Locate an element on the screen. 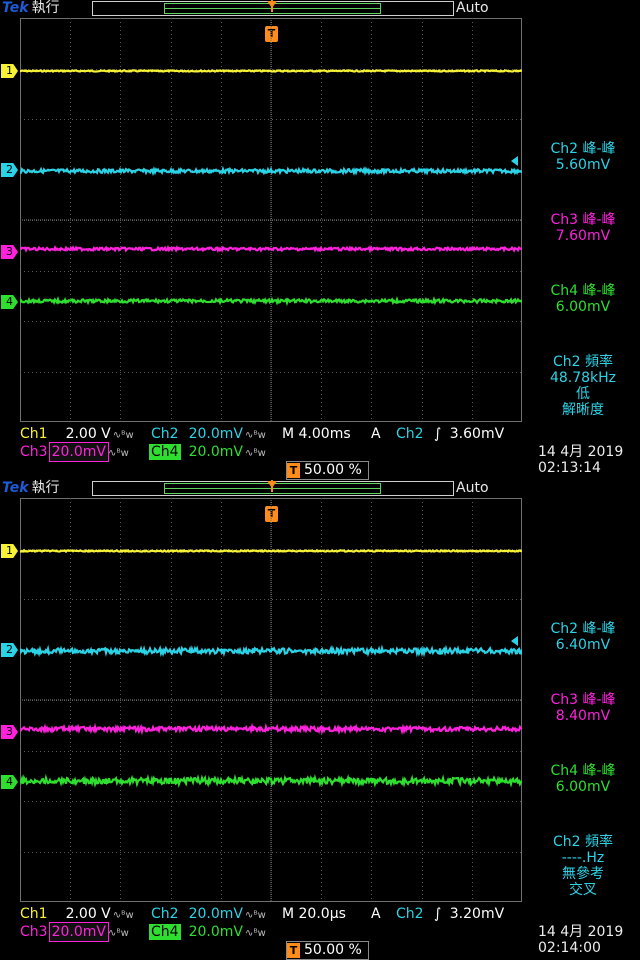 Image resolution: width=640 pixels, height=960 pixels. measurement-value: 6.40mV is located at coordinates (583, 645).